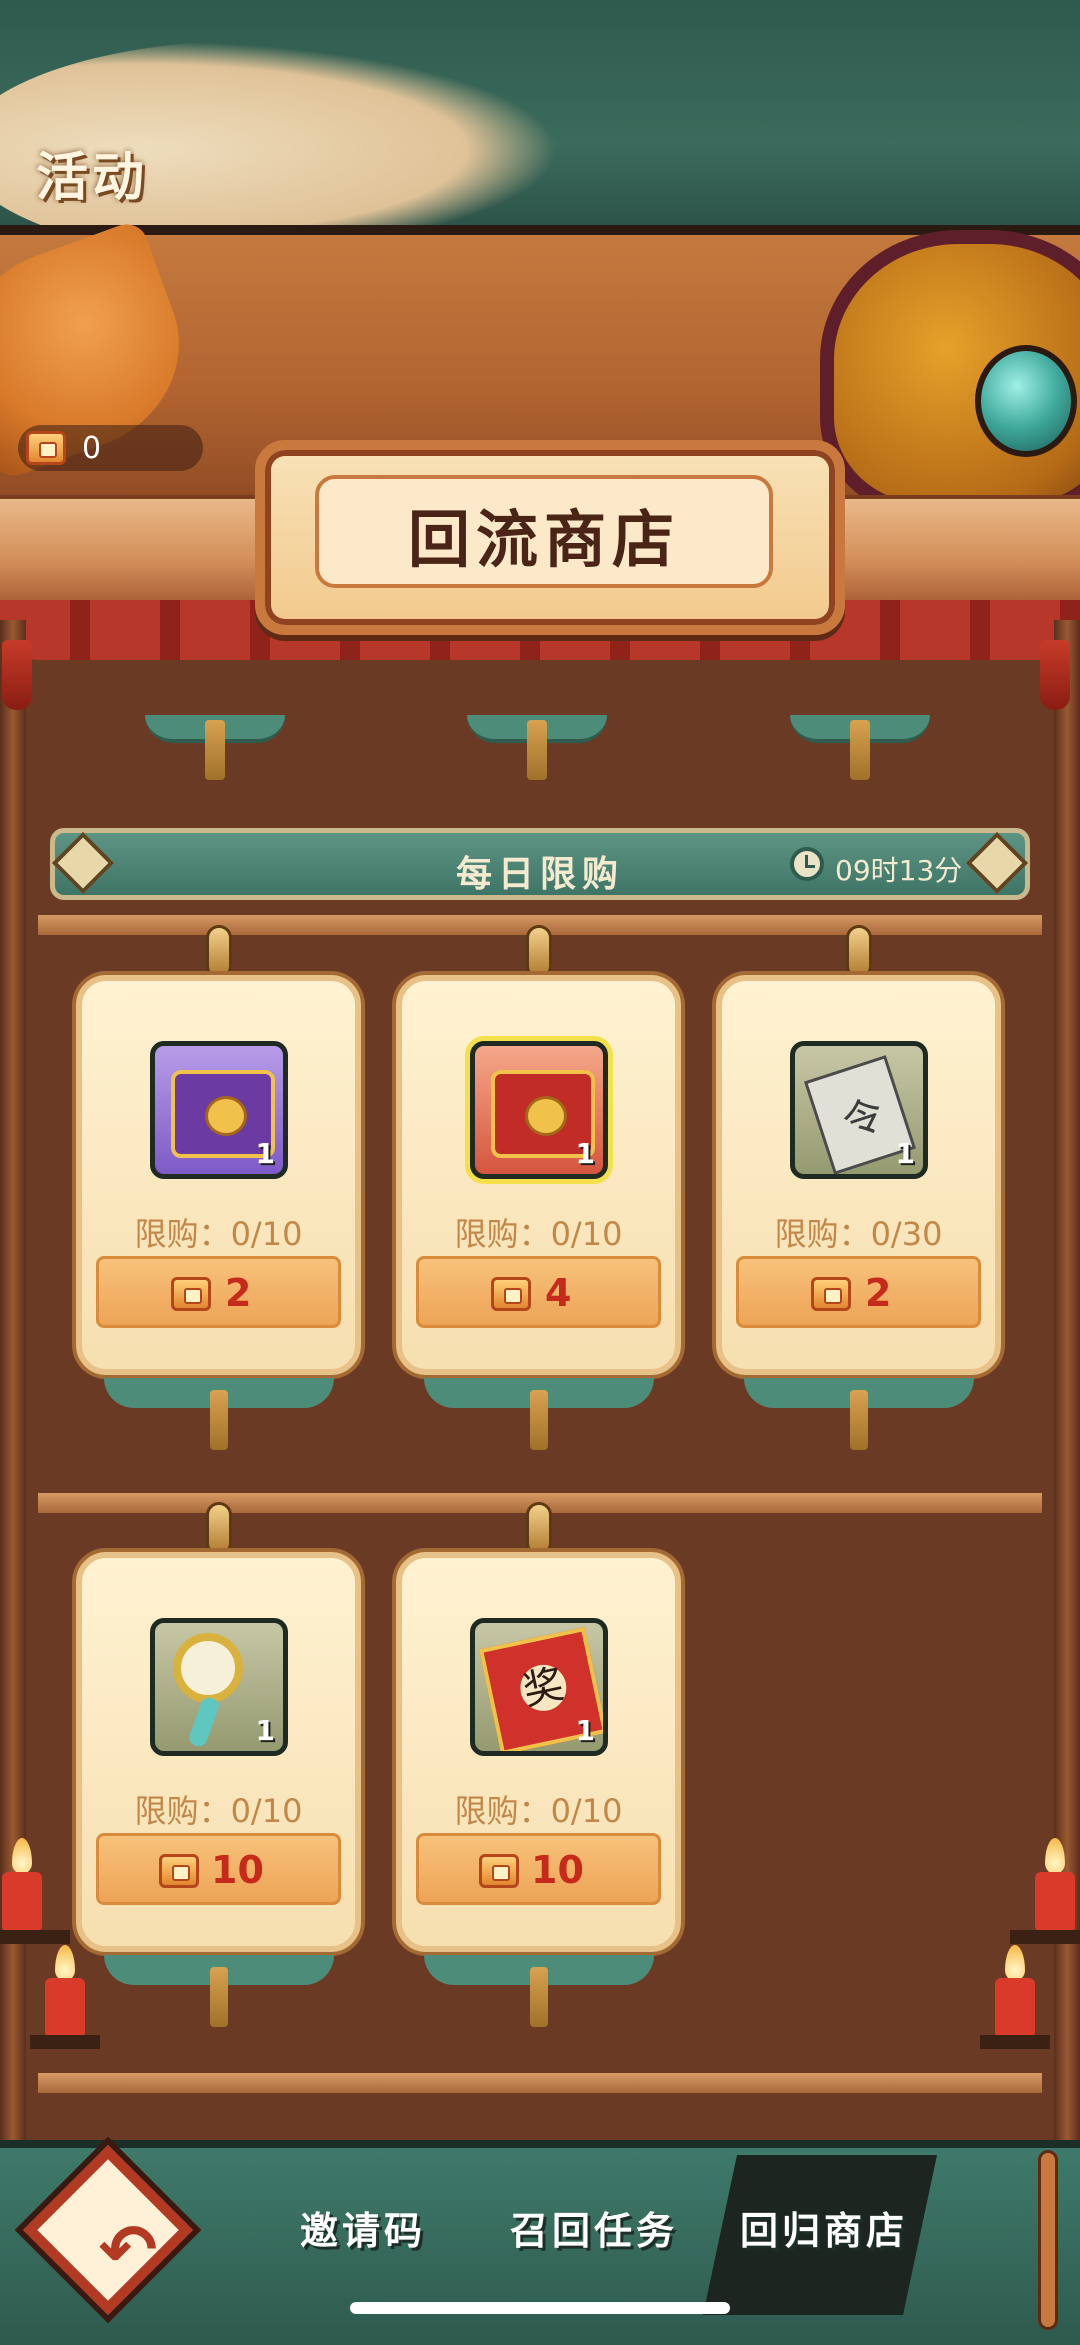  I want to click on page-title: 活动, so click(92, 177).